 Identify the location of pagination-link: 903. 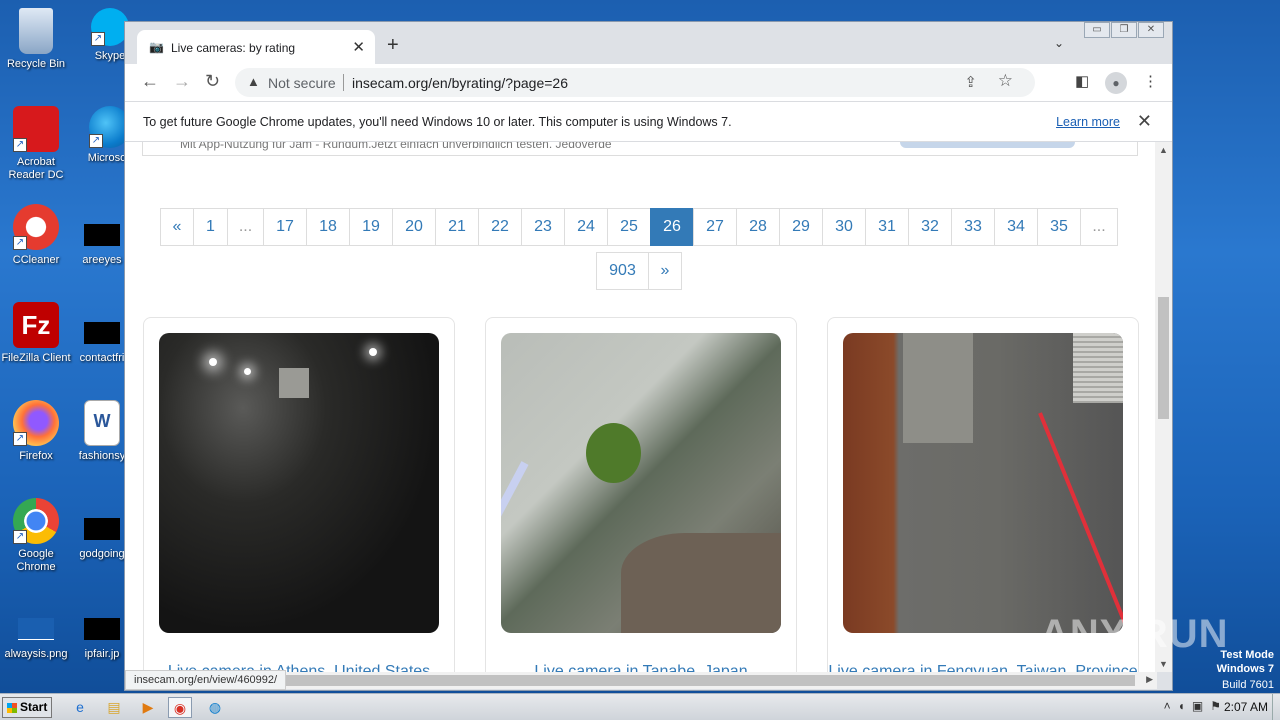
(622, 271).